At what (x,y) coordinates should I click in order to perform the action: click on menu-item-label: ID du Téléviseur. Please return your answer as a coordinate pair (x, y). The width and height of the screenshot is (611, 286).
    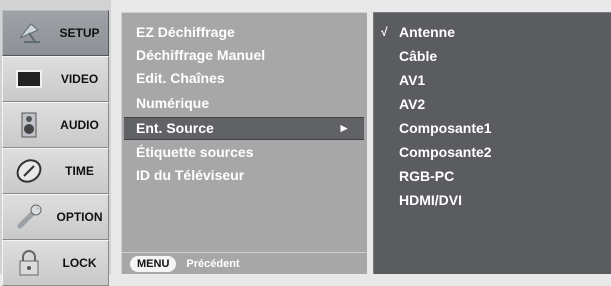
    Looking at the image, I should click on (190, 175).